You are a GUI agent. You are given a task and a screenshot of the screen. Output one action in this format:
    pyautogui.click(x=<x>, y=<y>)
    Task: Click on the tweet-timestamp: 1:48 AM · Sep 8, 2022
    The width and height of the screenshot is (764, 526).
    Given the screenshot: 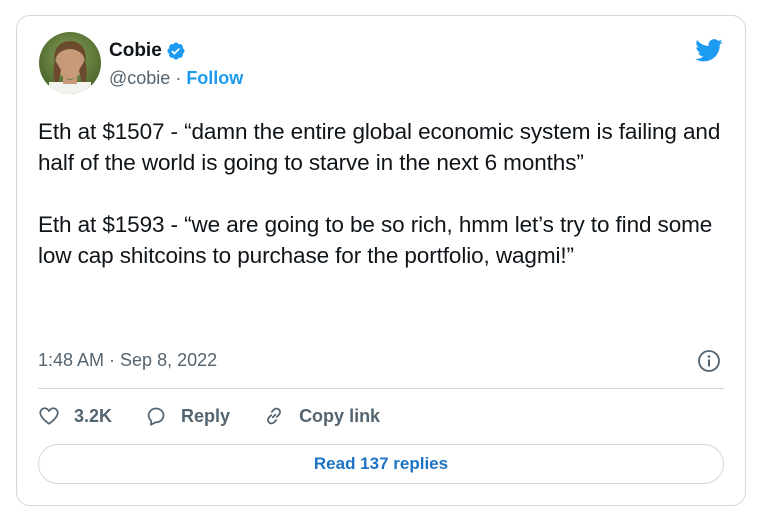 What is the action you would take?
    pyautogui.click(x=127, y=360)
    